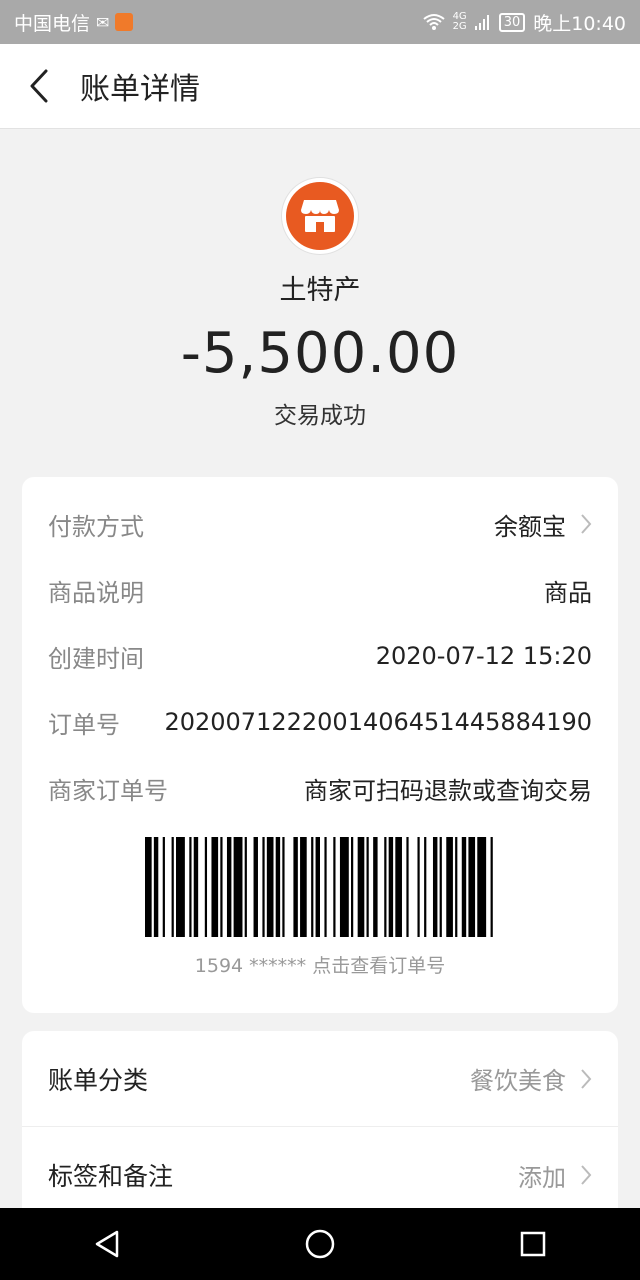 This screenshot has width=640, height=1280. What do you see at coordinates (140, 89) in the screenshot?
I see `page-title: 账单详情` at bounding box center [140, 89].